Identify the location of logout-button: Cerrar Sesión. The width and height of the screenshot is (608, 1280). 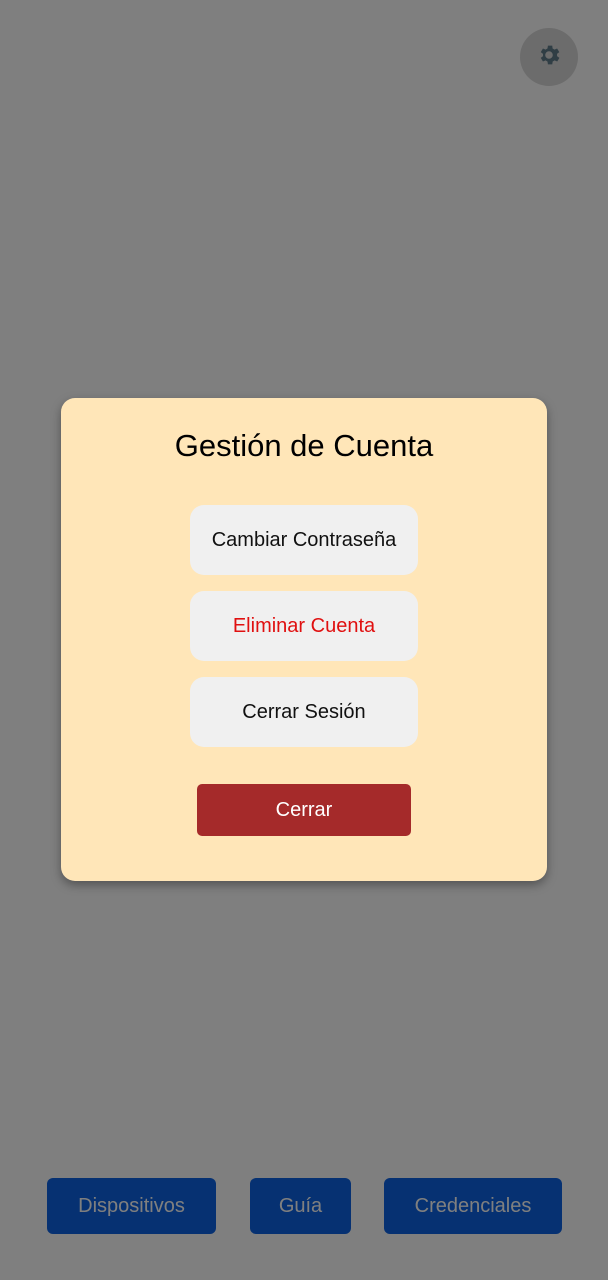
(304, 712).